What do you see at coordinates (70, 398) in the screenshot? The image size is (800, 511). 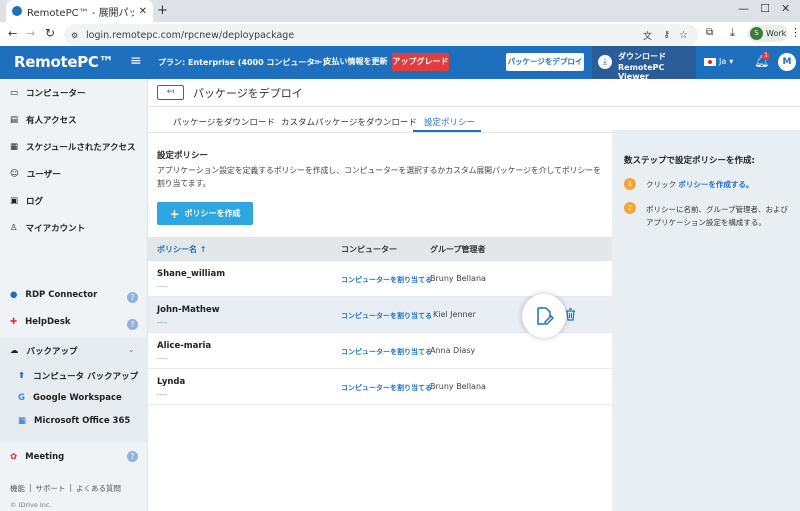 I see `sidebar-item-google-workspace: G Google Workspace` at bounding box center [70, 398].